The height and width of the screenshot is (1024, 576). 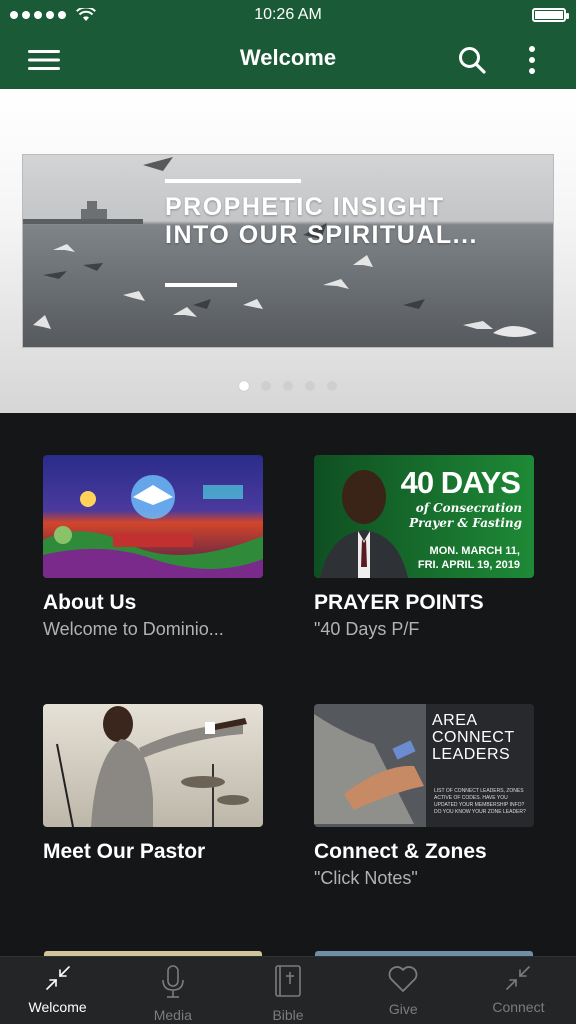 I want to click on carousel-pager, so click(x=288, y=386).